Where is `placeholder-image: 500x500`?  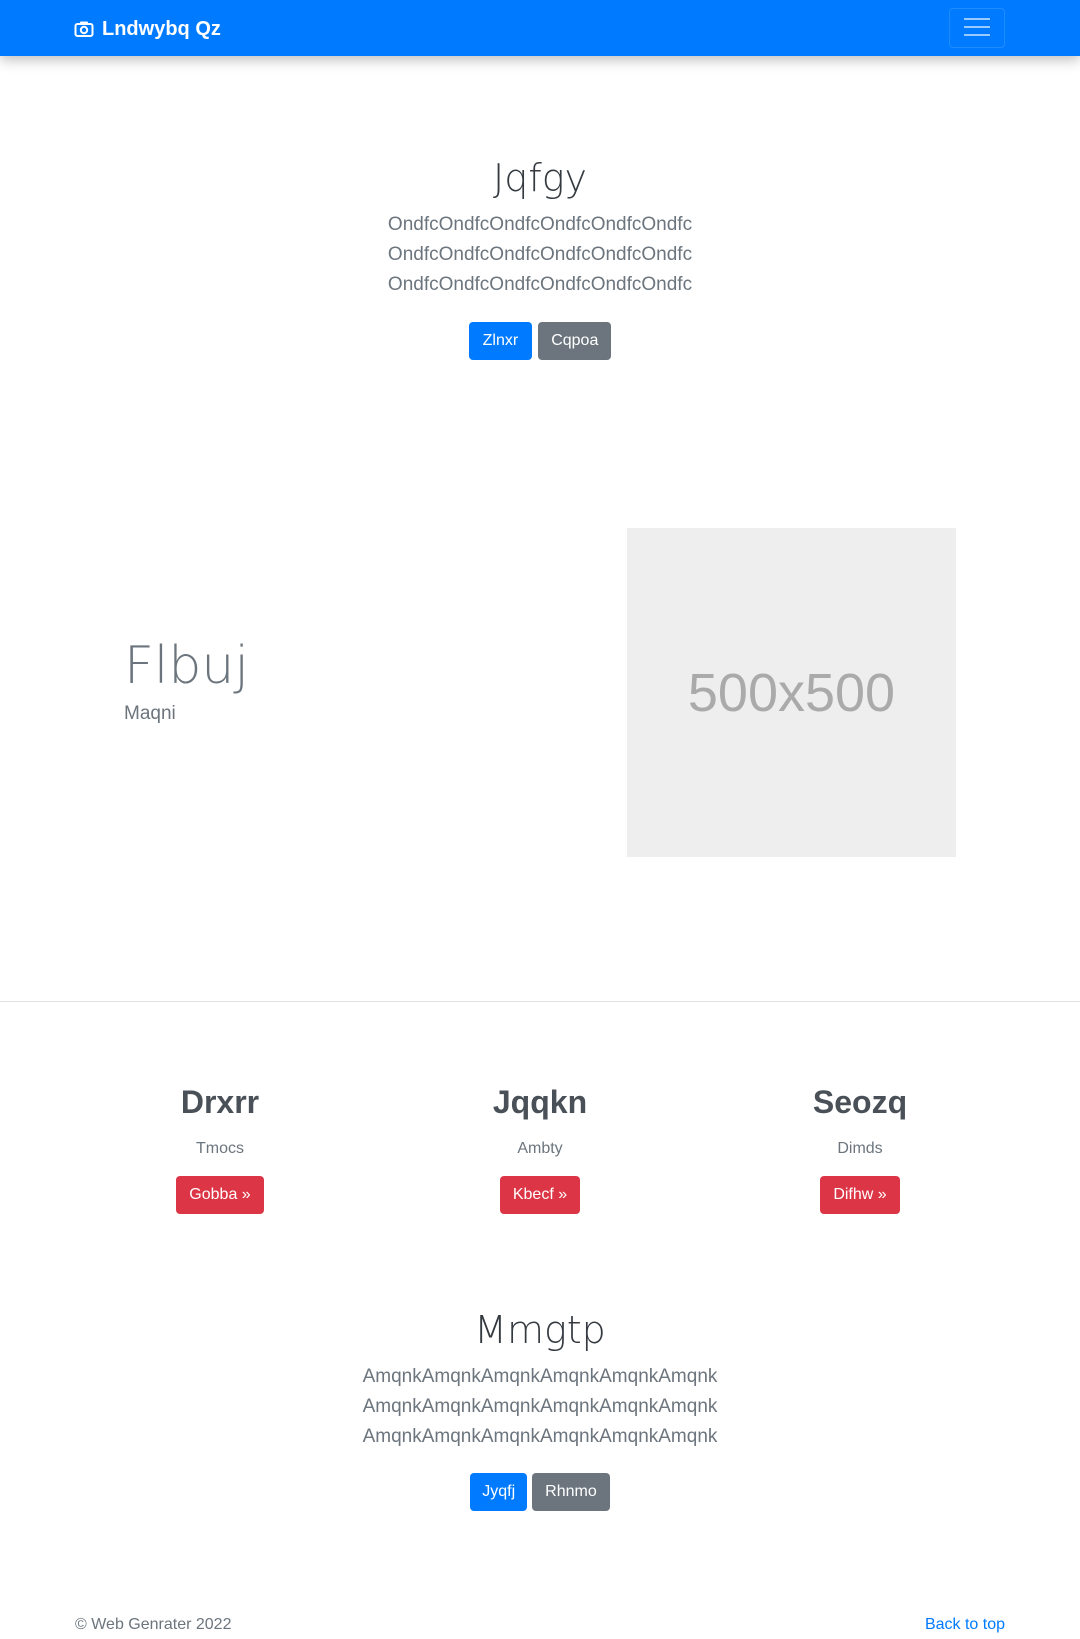
placeholder-image: 500x500 is located at coordinates (791, 692).